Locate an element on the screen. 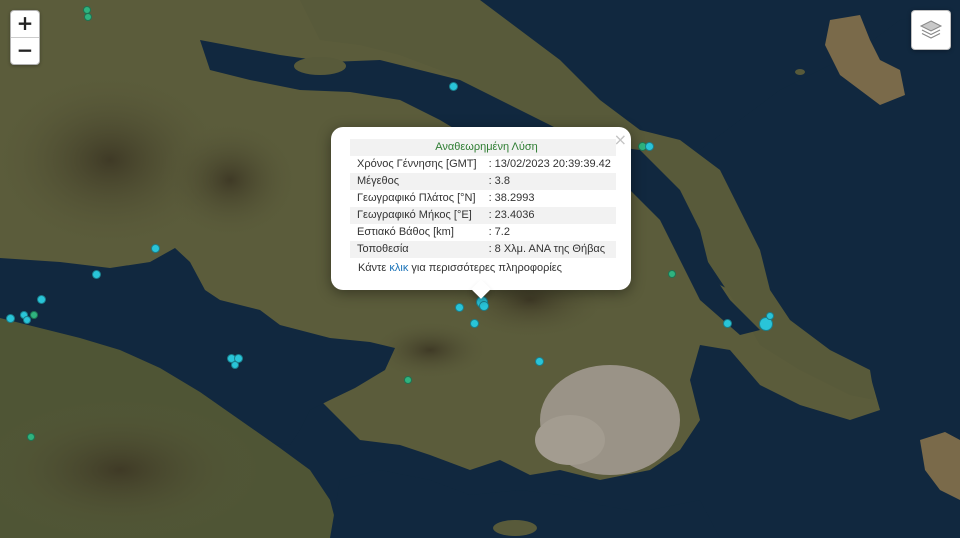 This screenshot has width=960, height=538. more-suffix: για περισσότερες πληροφορίες is located at coordinates (485, 268).